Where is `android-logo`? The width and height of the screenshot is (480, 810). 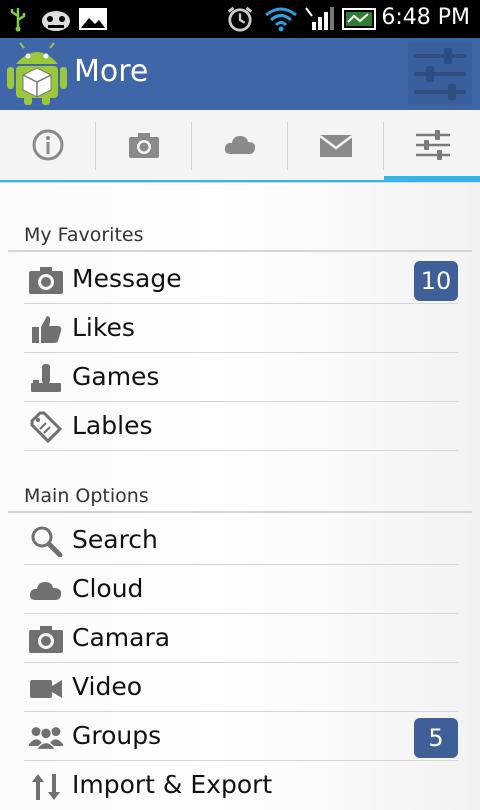
android-logo is located at coordinates (37, 74).